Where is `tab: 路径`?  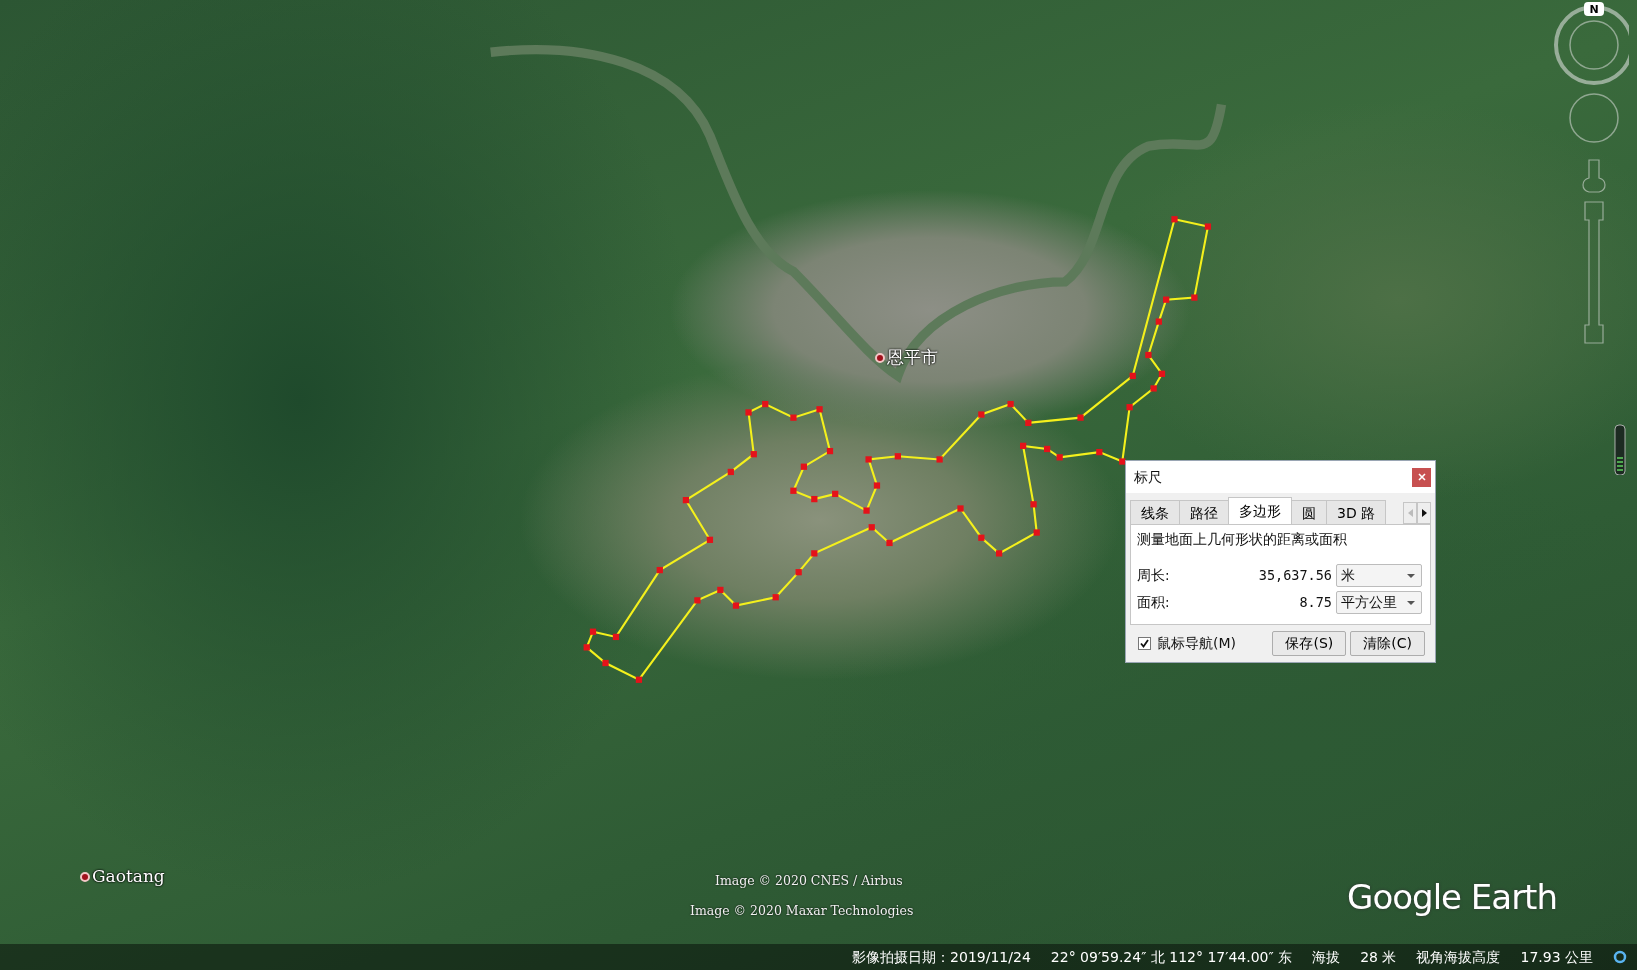 tab: 路径 is located at coordinates (1204, 512).